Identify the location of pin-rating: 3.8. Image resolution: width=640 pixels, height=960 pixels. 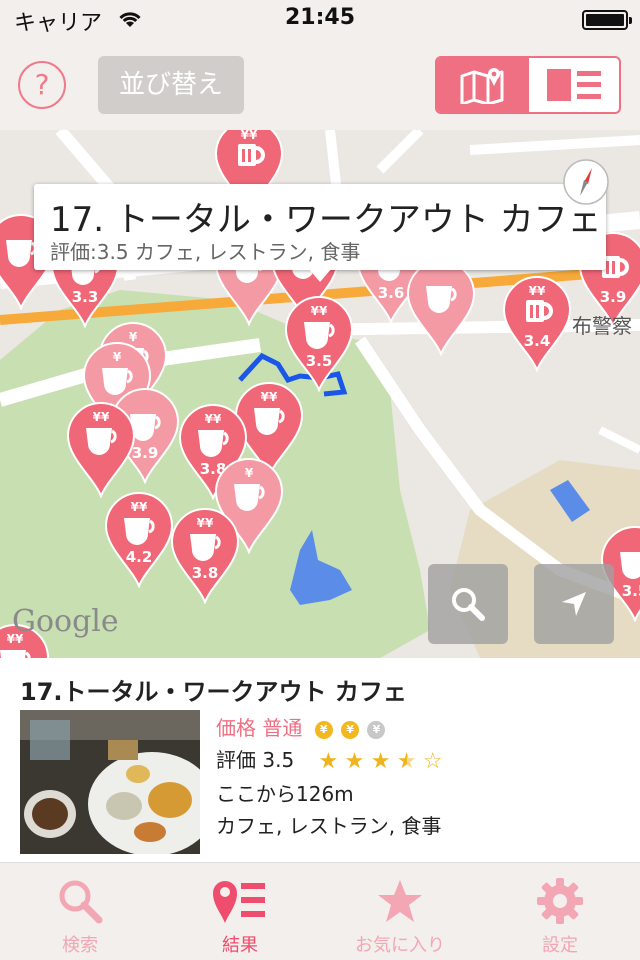
(205, 573).